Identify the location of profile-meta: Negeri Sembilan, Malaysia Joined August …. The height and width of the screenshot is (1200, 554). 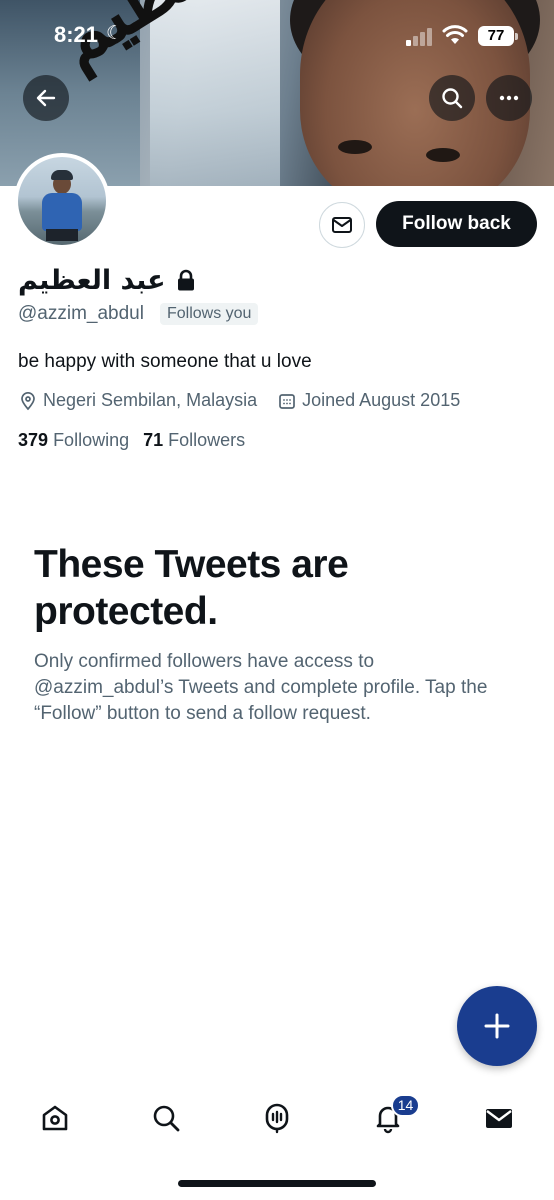
(249, 400).